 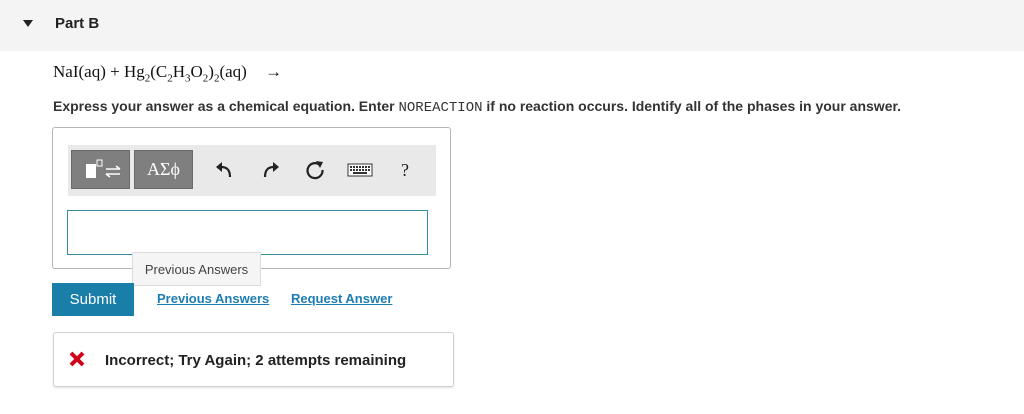 I want to click on undo-icon, so click(x=224, y=170).